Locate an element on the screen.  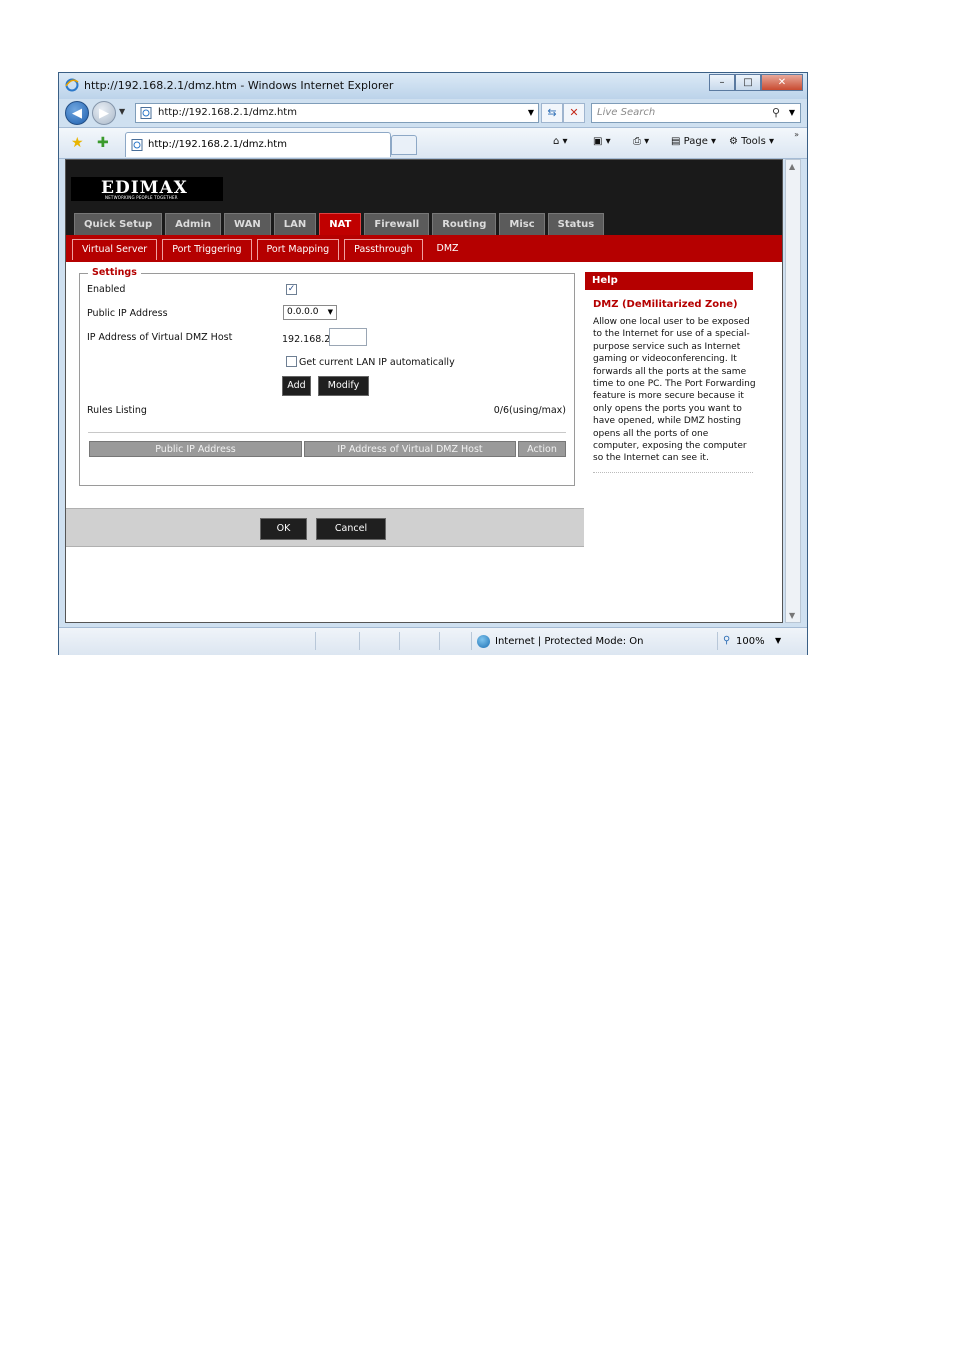
subtab-port-mapping: Port Mapping is located at coordinates (298, 249).